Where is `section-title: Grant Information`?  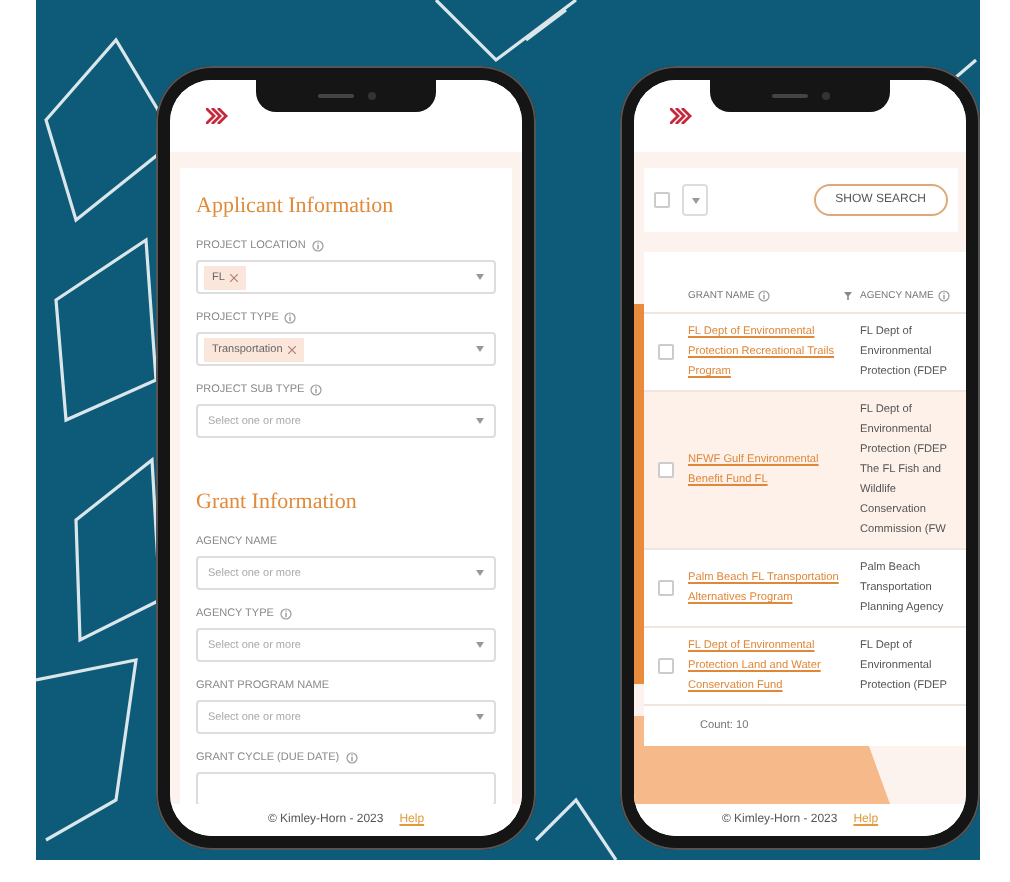 section-title: Grant Information is located at coordinates (277, 502).